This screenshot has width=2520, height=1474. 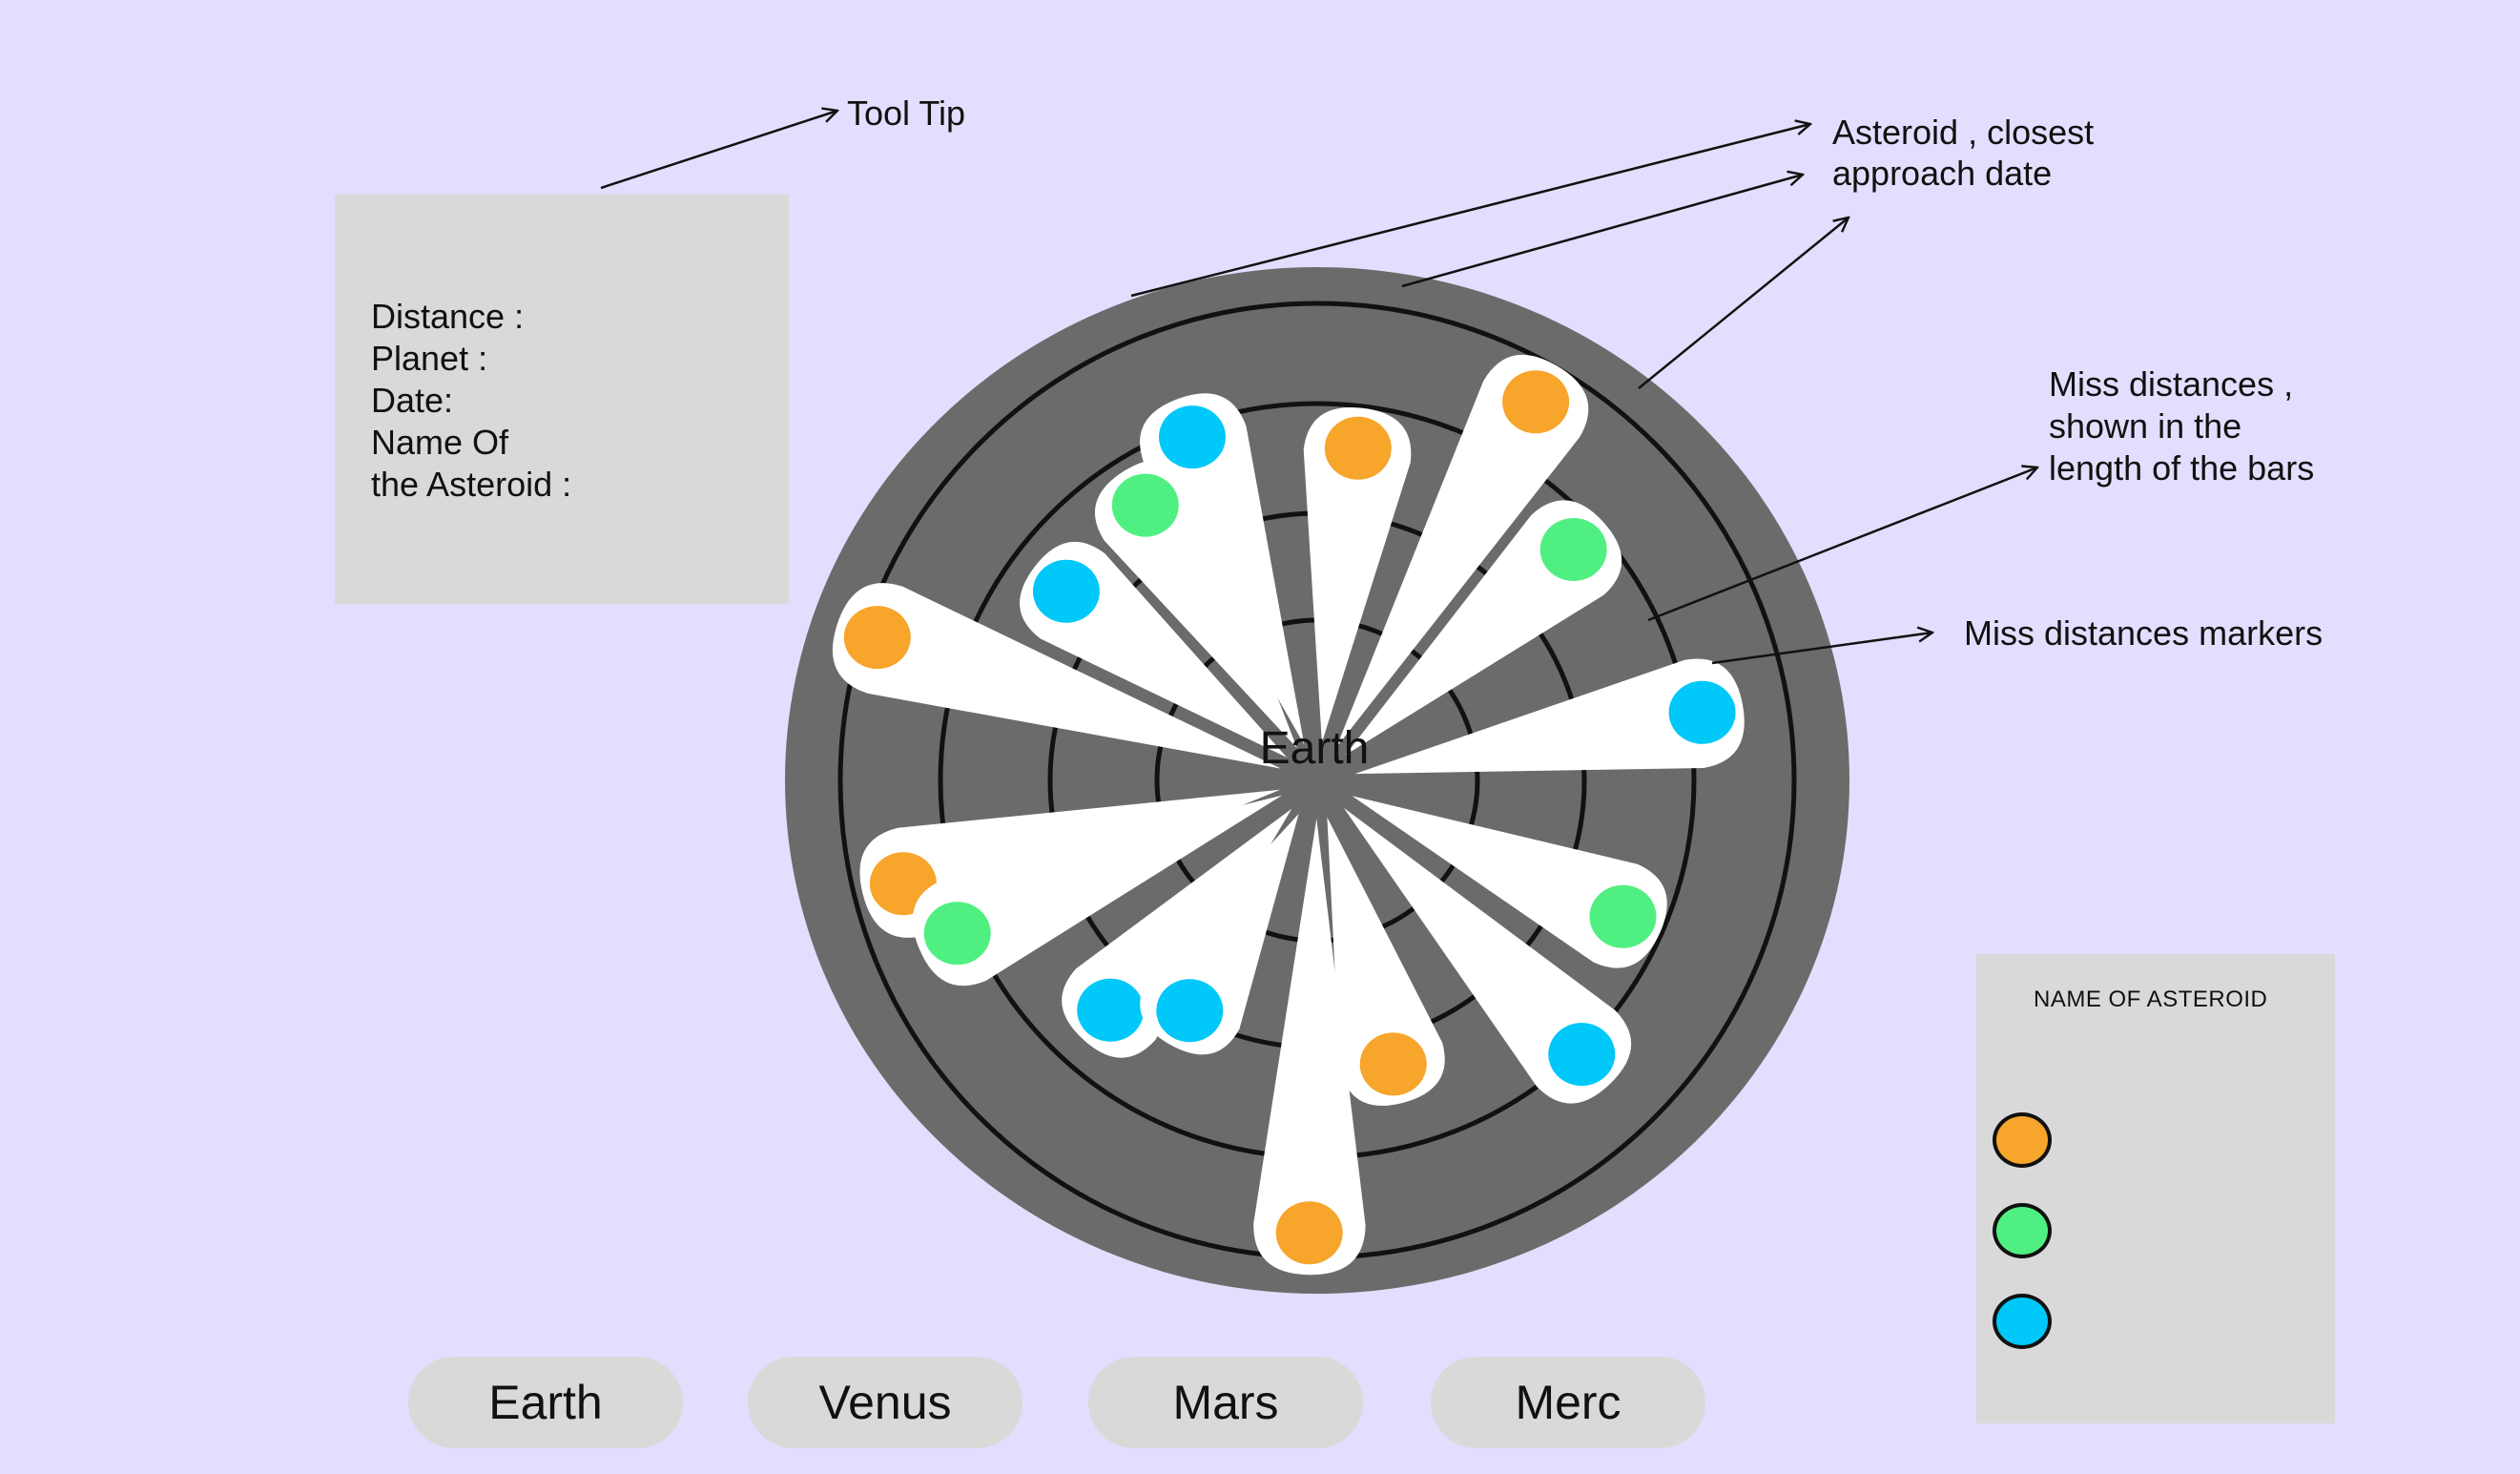 I want to click on asteroid-date-annotation-line-1: Asteroid , closest, so click(x=1963, y=132).